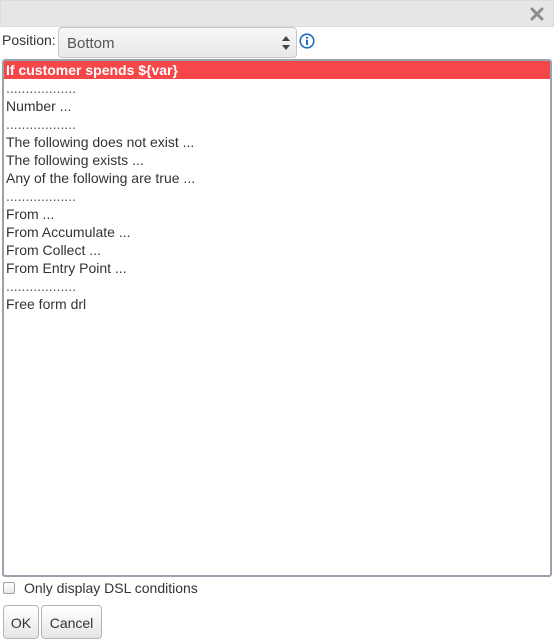 The image size is (556, 644). Describe the element at coordinates (277, 304) in the screenshot. I see `list-item: Free form drl` at that location.